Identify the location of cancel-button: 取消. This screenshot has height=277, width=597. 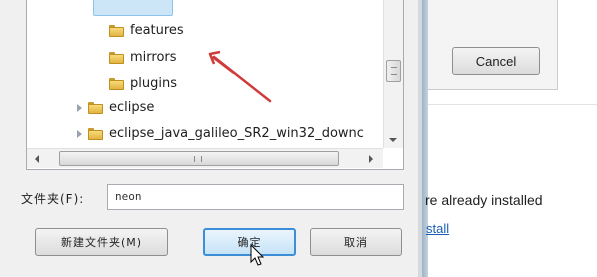
(356, 242).